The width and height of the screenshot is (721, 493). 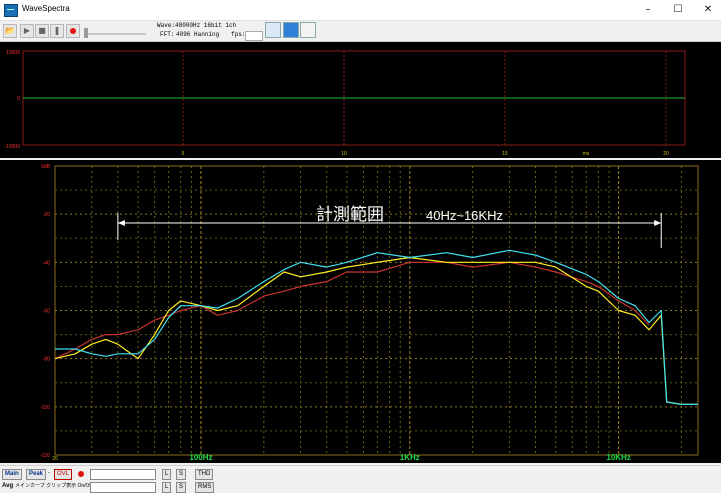 What do you see at coordinates (12, 474) in the screenshot?
I see `main-button: Main` at bounding box center [12, 474].